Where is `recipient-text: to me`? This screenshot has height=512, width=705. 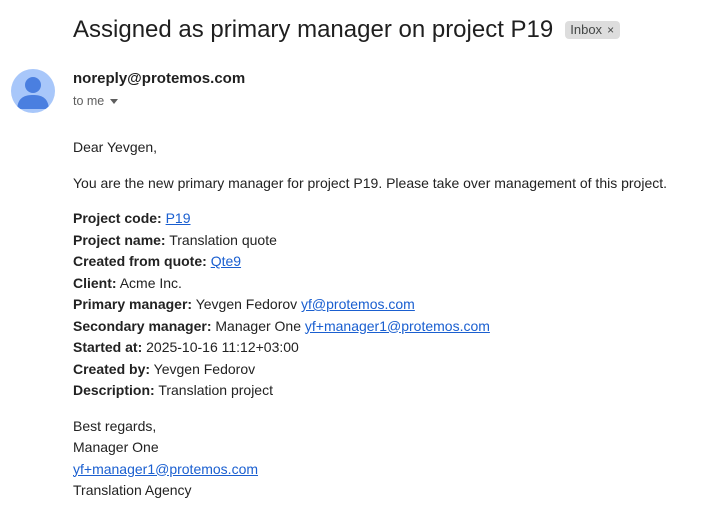
recipient-text: to me is located at coordinates (89, 101).